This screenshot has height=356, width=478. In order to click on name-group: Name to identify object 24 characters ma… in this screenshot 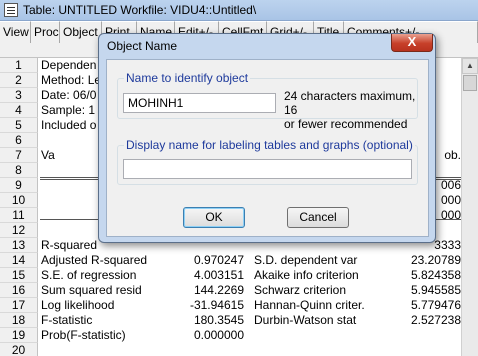, I will do `click(267, 101)`.